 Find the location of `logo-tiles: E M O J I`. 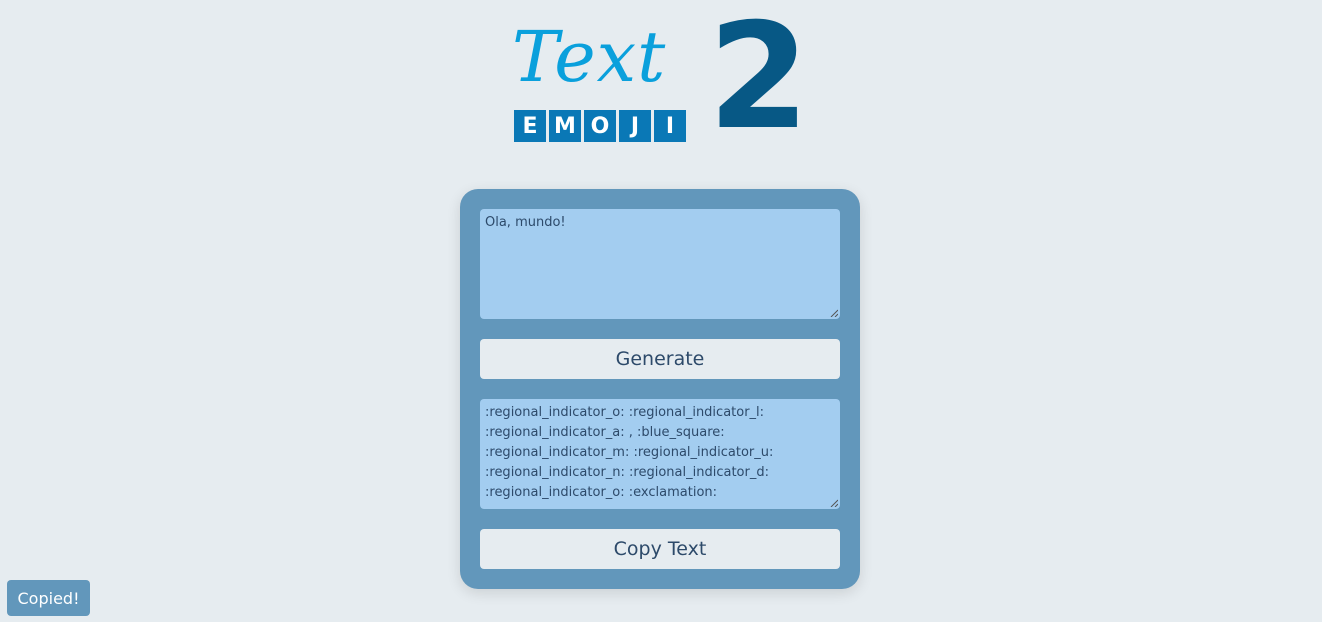

logo-tiles: E M O J I is located at coordinates (600, 126).